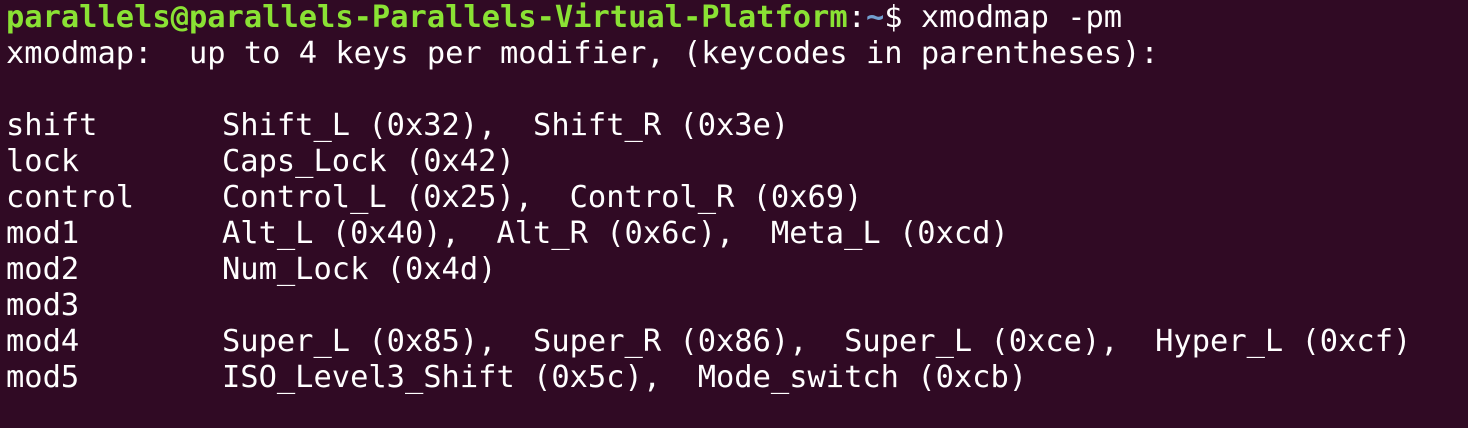  Describe the element at coordinates (506, 125) in the screenshot. I see `modifier-keys: Shift_L (0x32), Shift_R (0x3e)` at that location.